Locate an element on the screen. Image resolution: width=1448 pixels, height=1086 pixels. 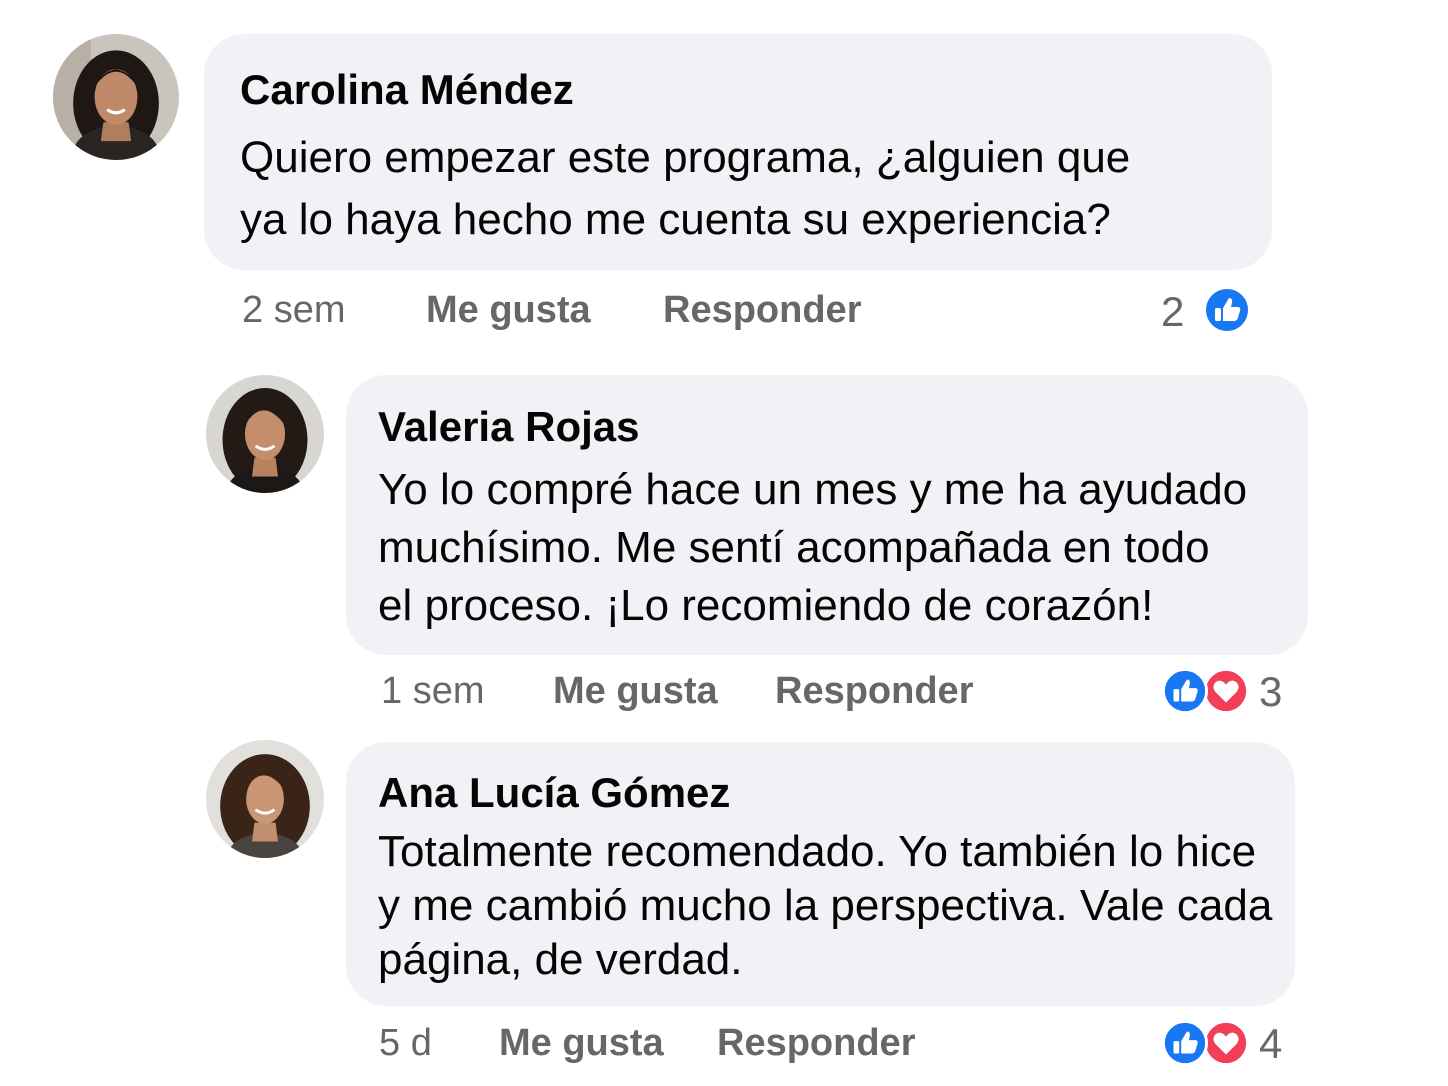
comment-timestamp: 2 sem is located at coordinates (293, 310).